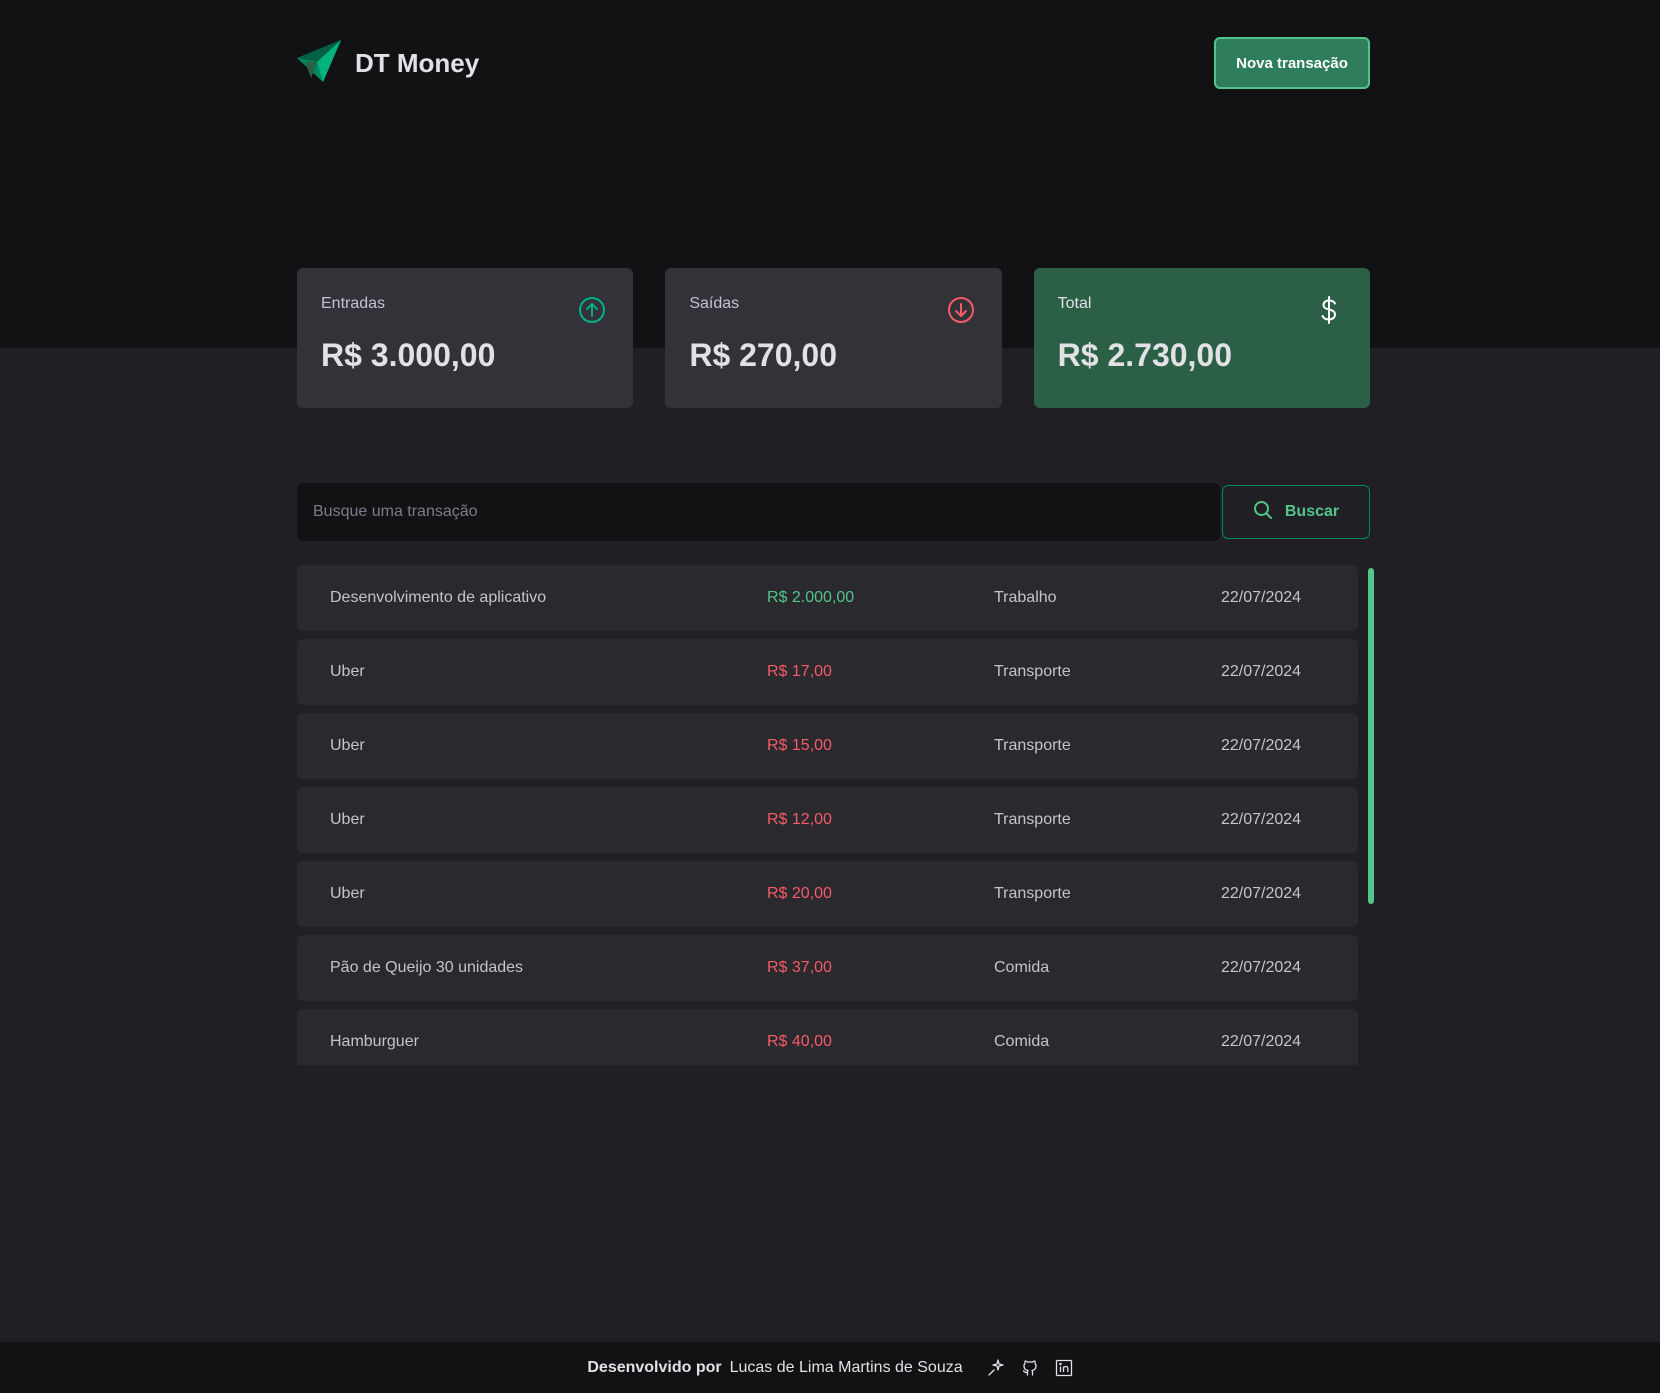 Image resolution: width=1660 pixels, height=1393 pixels. Describe the element at coordinates (374, 1041) in the screenshot. I see `transaction-description: Hamburguer` at that location.